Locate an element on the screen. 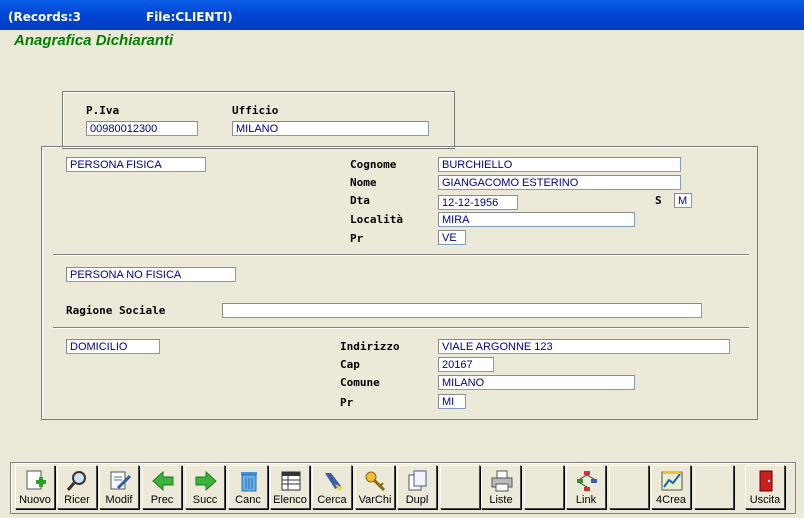 This screenshot has width=804, height=518. domicilio-pr-label: Pr is located at coordinates (347, 402).